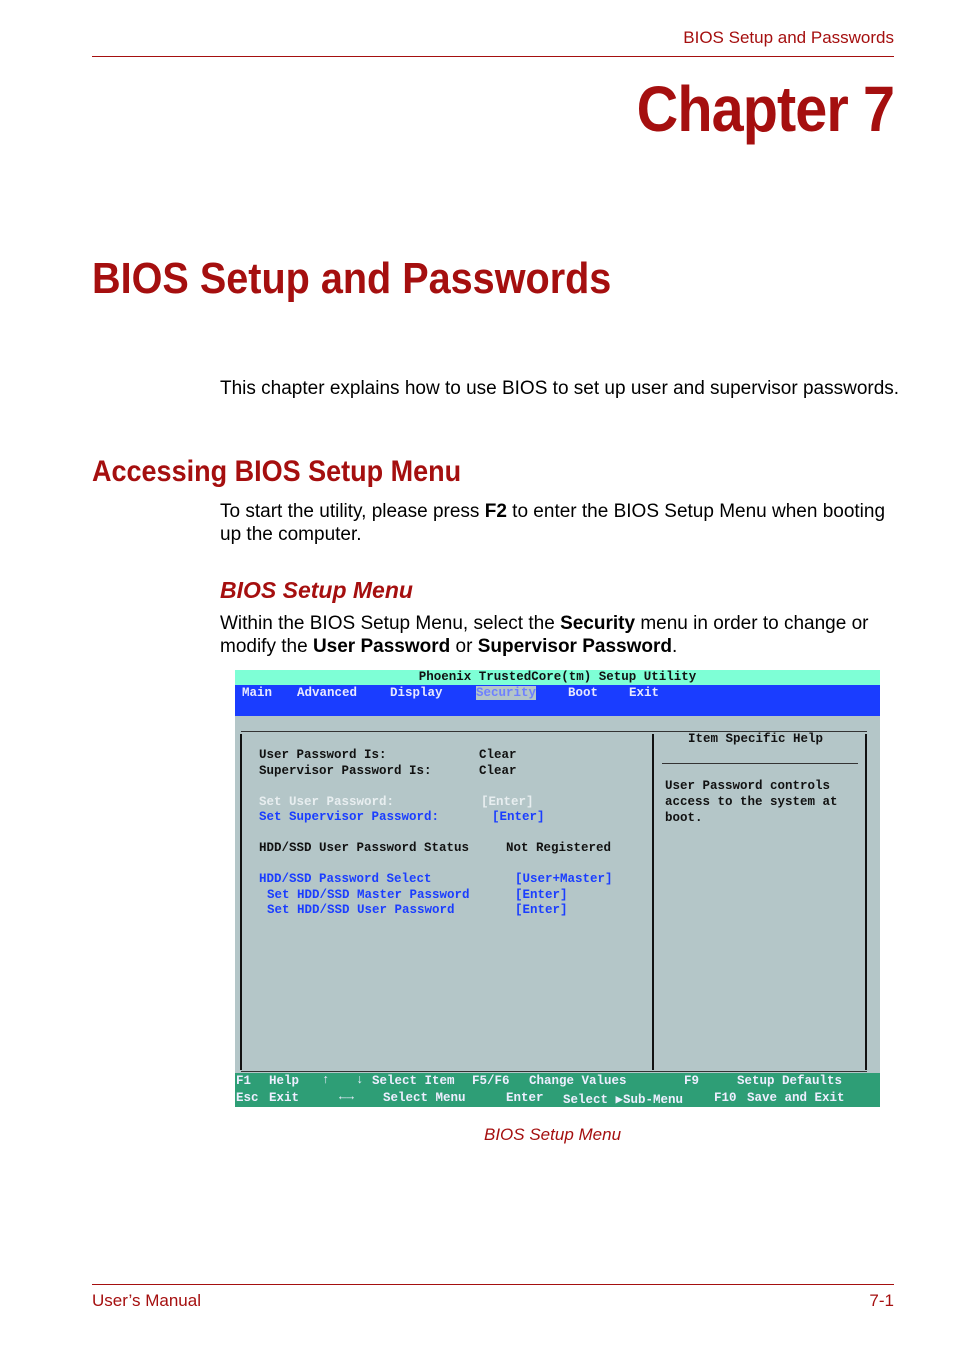 The width and height of the screenshot is (954, 1351). What do you see at coordinates (541, 910) in the screenshot?
I see `set-hdd-user-password-button: [Enter]` at bounding box center [541, 910].